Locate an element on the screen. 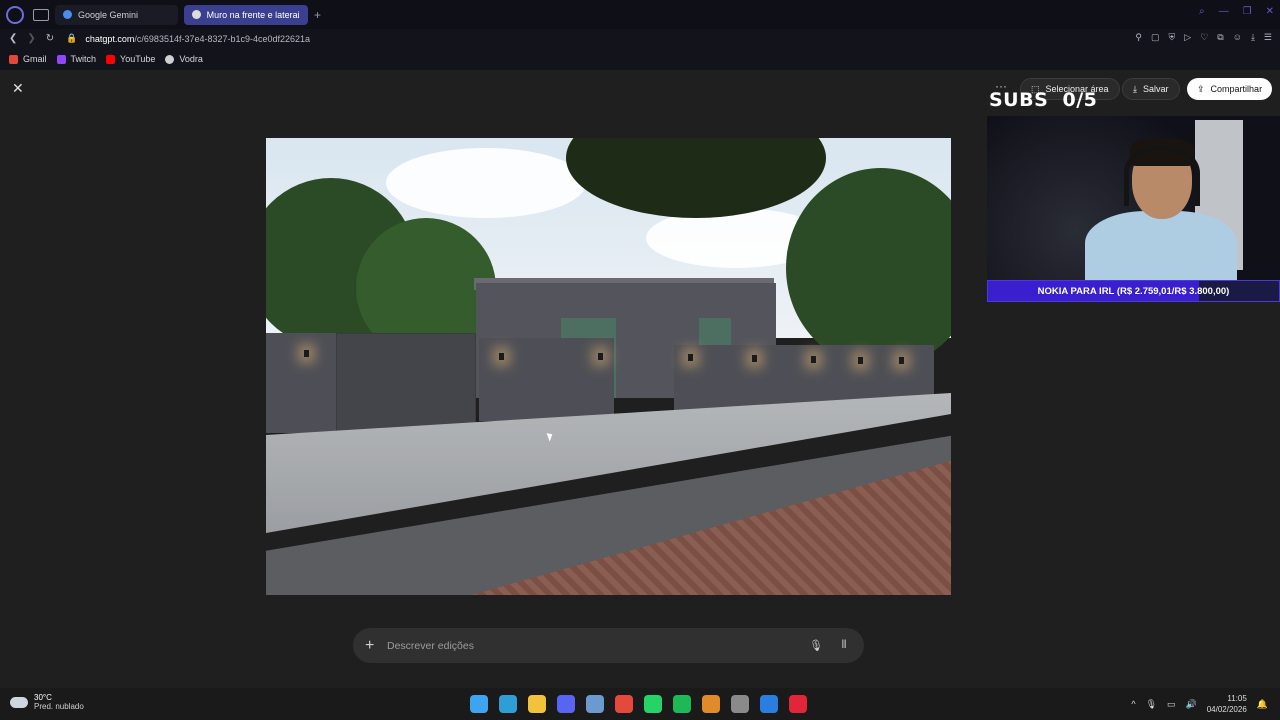 The image size is (1280, 720). donation-goal-bar: NOKIA PARA IRL (R$ 2.759,01/R$ 3.800,00) is located at coordinates (1133, 291).